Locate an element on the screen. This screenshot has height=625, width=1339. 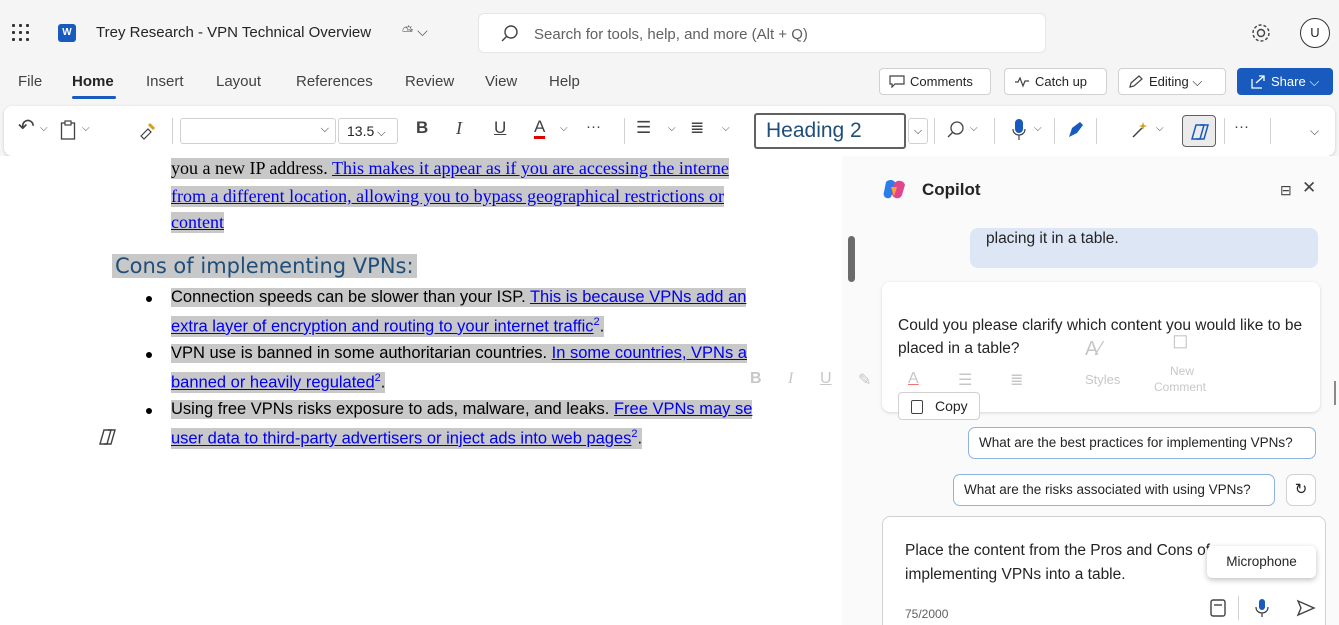
copy-icon is located at coordinates (917, 407).